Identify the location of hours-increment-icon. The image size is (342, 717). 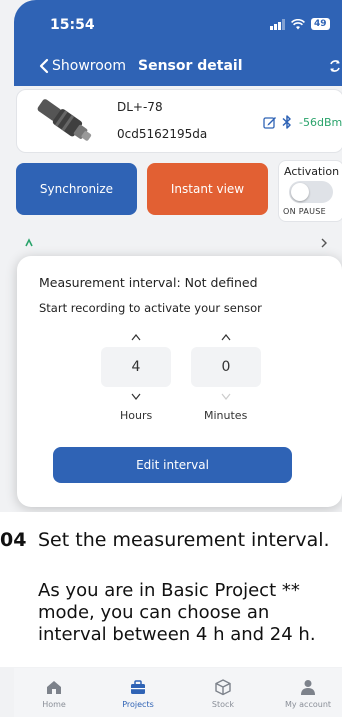
(136, 337).